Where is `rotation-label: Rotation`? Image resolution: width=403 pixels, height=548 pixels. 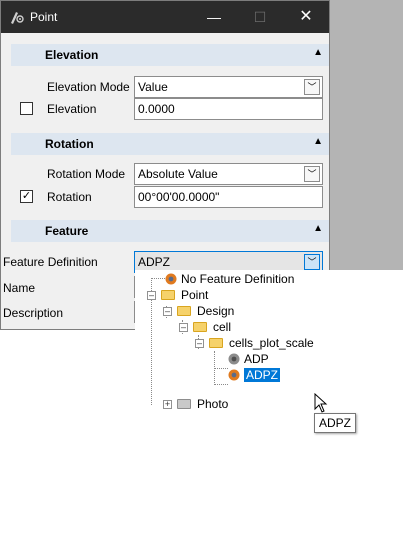
rotation-label: Rotation is located at coordinates (69, 197).